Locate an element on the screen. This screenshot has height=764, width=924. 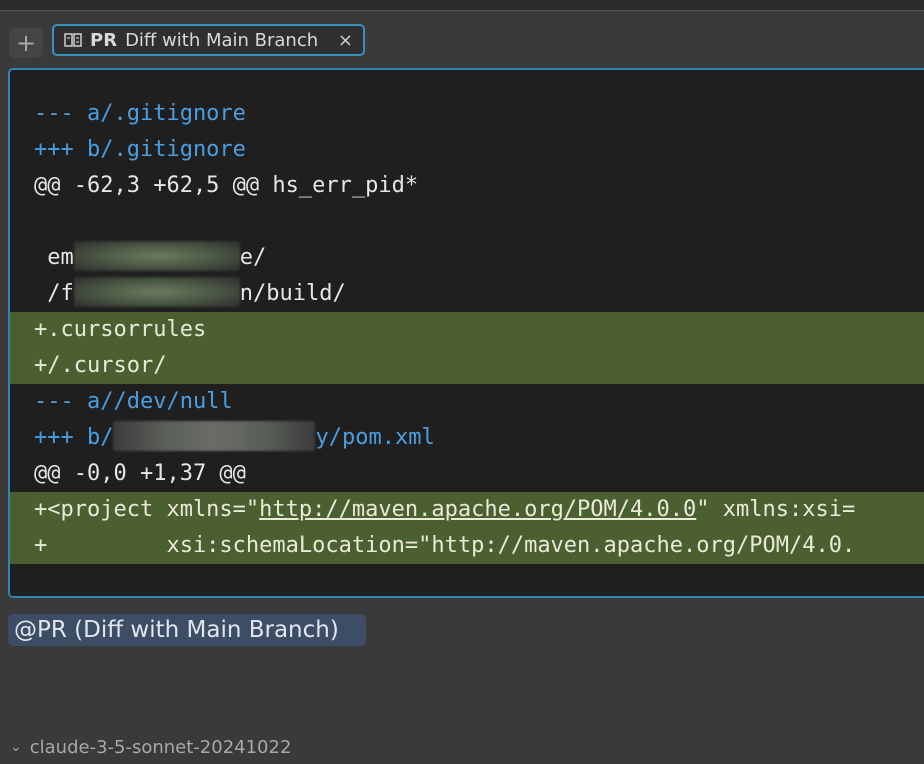
diff-line-added: +.cursorrules is located at coordinates (467, 330).